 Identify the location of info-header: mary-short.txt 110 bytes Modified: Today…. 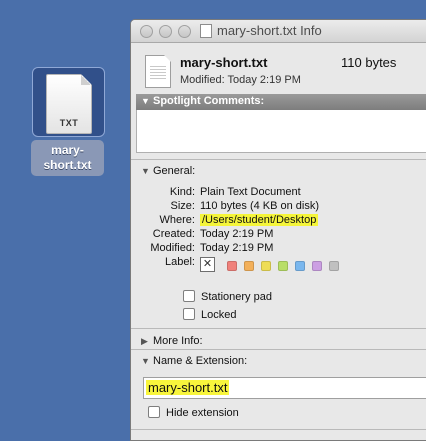
(278, 68).